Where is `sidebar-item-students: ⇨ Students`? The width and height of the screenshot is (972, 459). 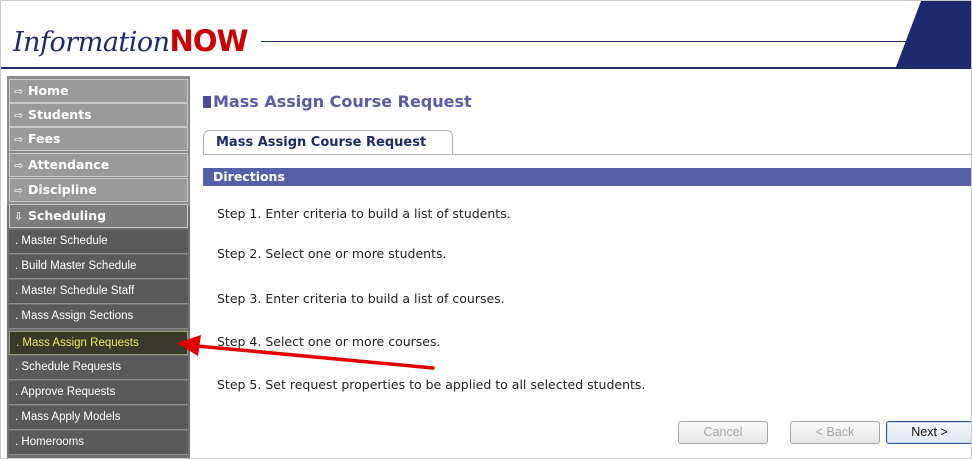 sidebar-item-students: ⇨ Students is located at coordinates (98, 115).